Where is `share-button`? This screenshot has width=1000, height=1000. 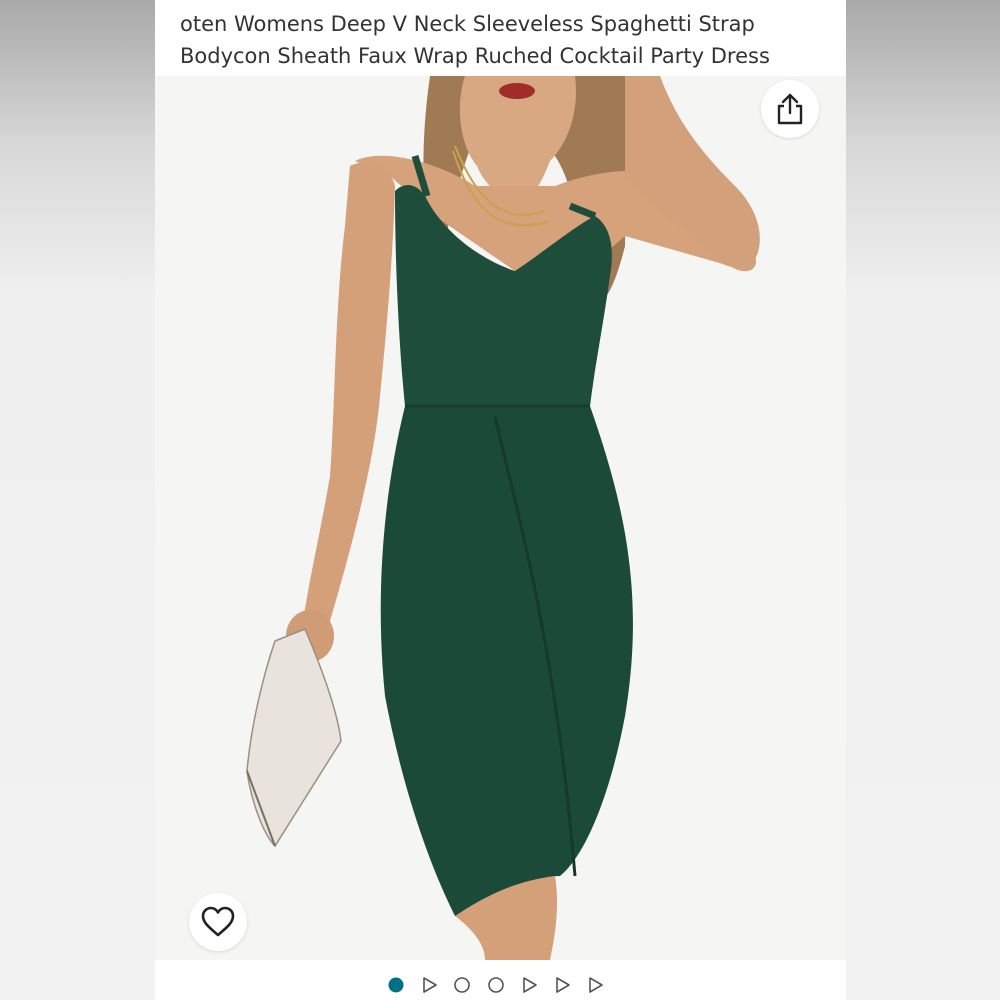
share-button is located at coordinates (790, 109).